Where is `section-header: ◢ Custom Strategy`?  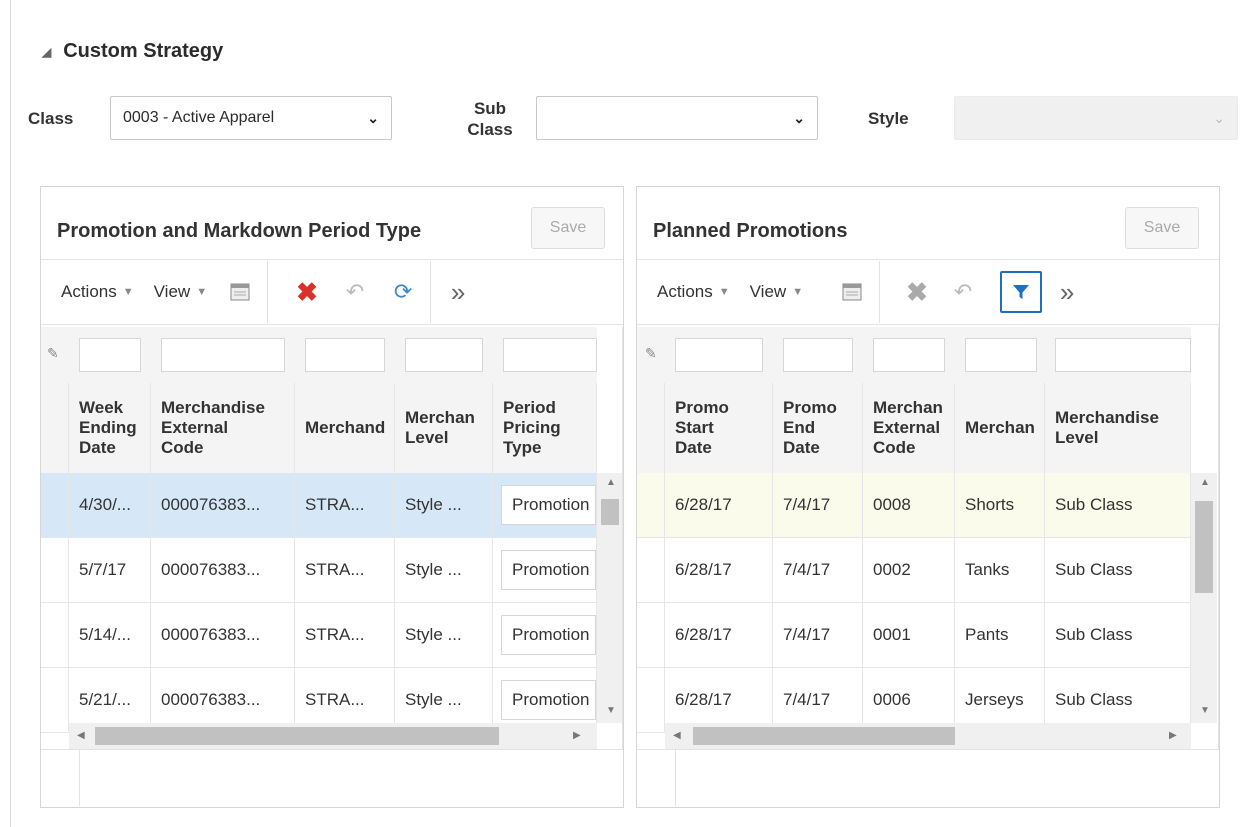
section-header: ◢ Custom Strategy is located at coordinates (132, 51).